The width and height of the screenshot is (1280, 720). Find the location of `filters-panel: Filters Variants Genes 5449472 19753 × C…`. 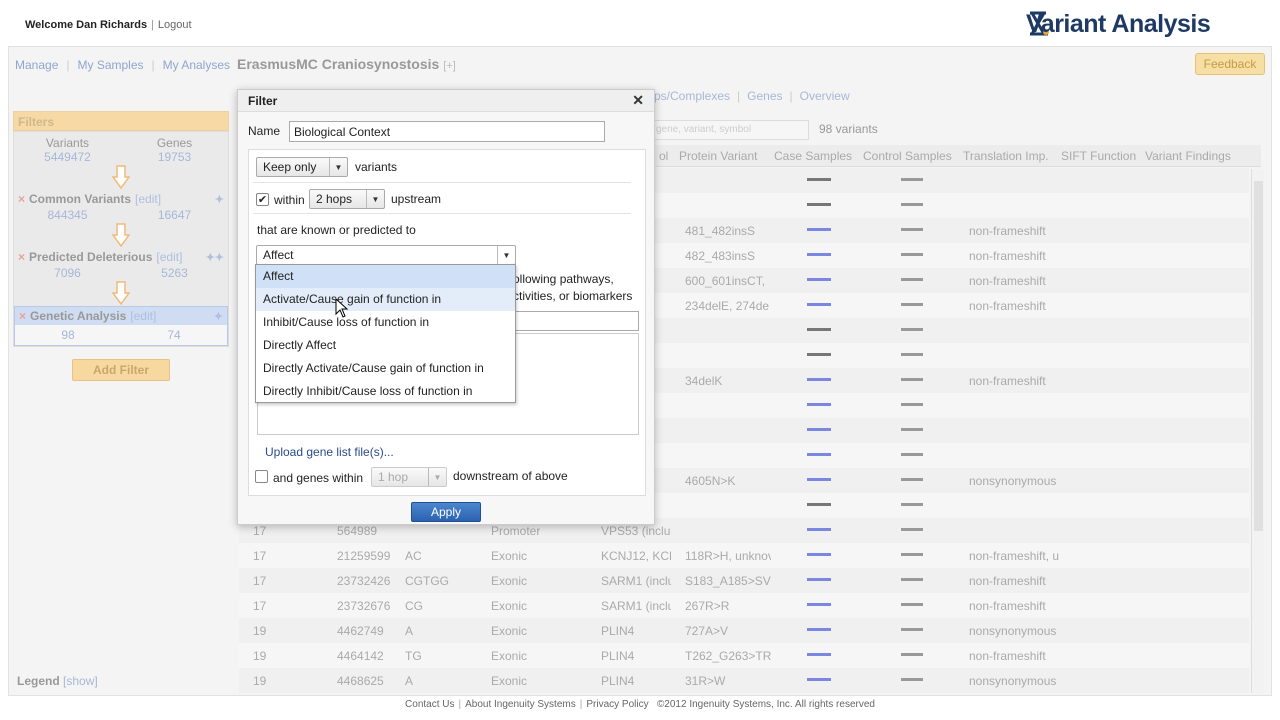

filters-panel: Filters Variants Genes 5449472 19753 × C… is located at coordinates (121, 251).